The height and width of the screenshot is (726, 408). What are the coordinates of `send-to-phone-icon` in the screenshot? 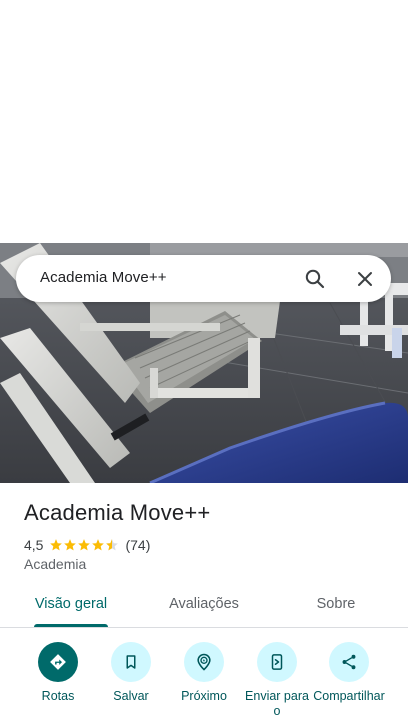 It's located at (277, 662).